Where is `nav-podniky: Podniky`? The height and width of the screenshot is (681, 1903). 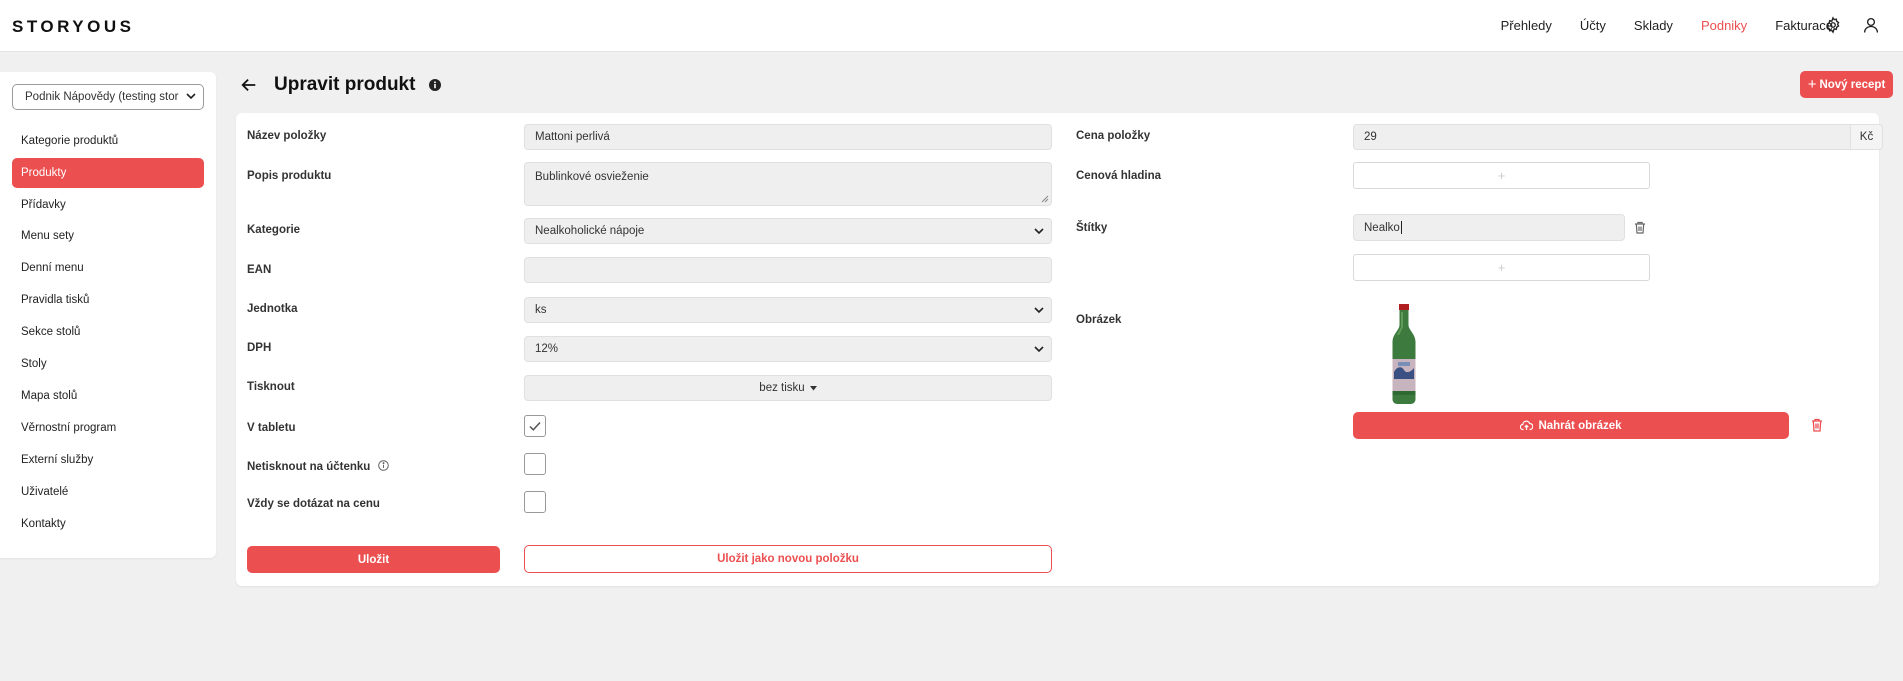 nav-podniky: Podniky is located at coordinates (1724, 25).